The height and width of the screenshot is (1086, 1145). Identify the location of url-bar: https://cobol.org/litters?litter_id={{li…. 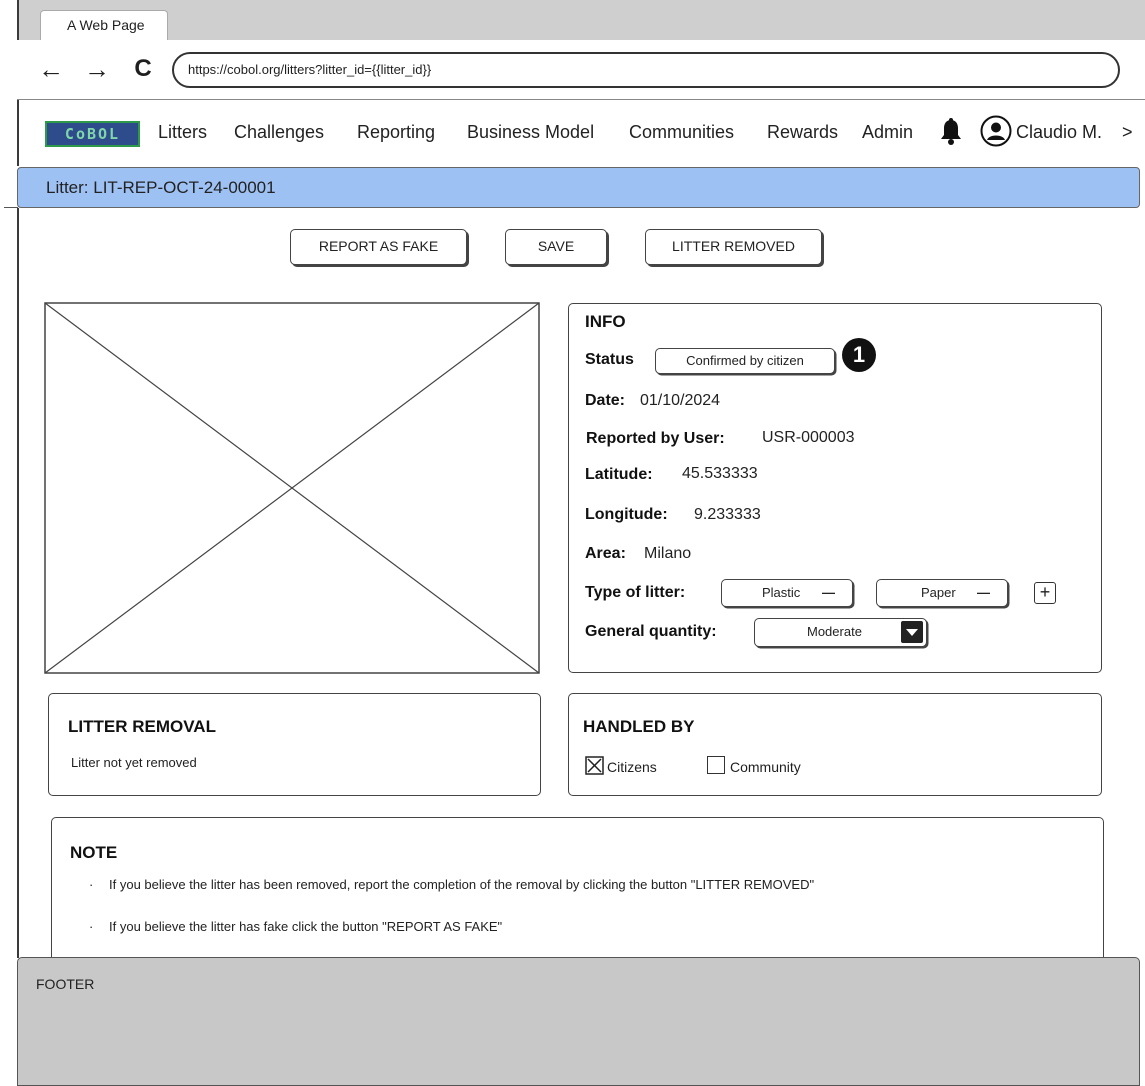
(646, 70).